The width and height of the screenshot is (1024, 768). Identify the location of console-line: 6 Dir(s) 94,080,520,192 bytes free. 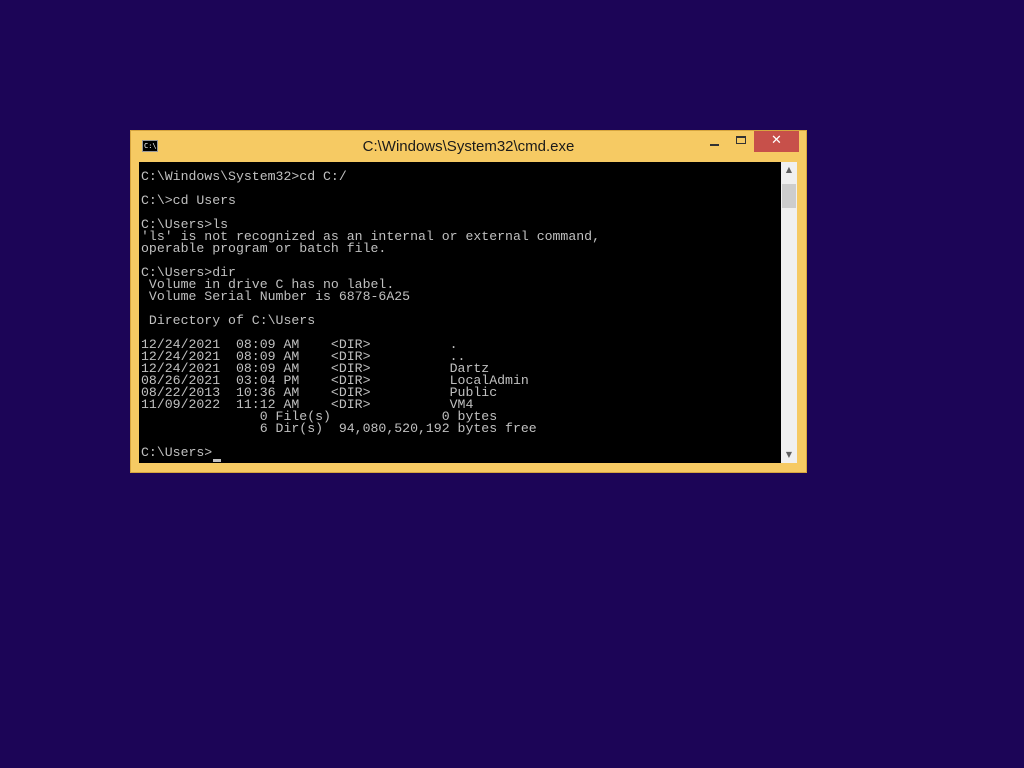
(339, 428).